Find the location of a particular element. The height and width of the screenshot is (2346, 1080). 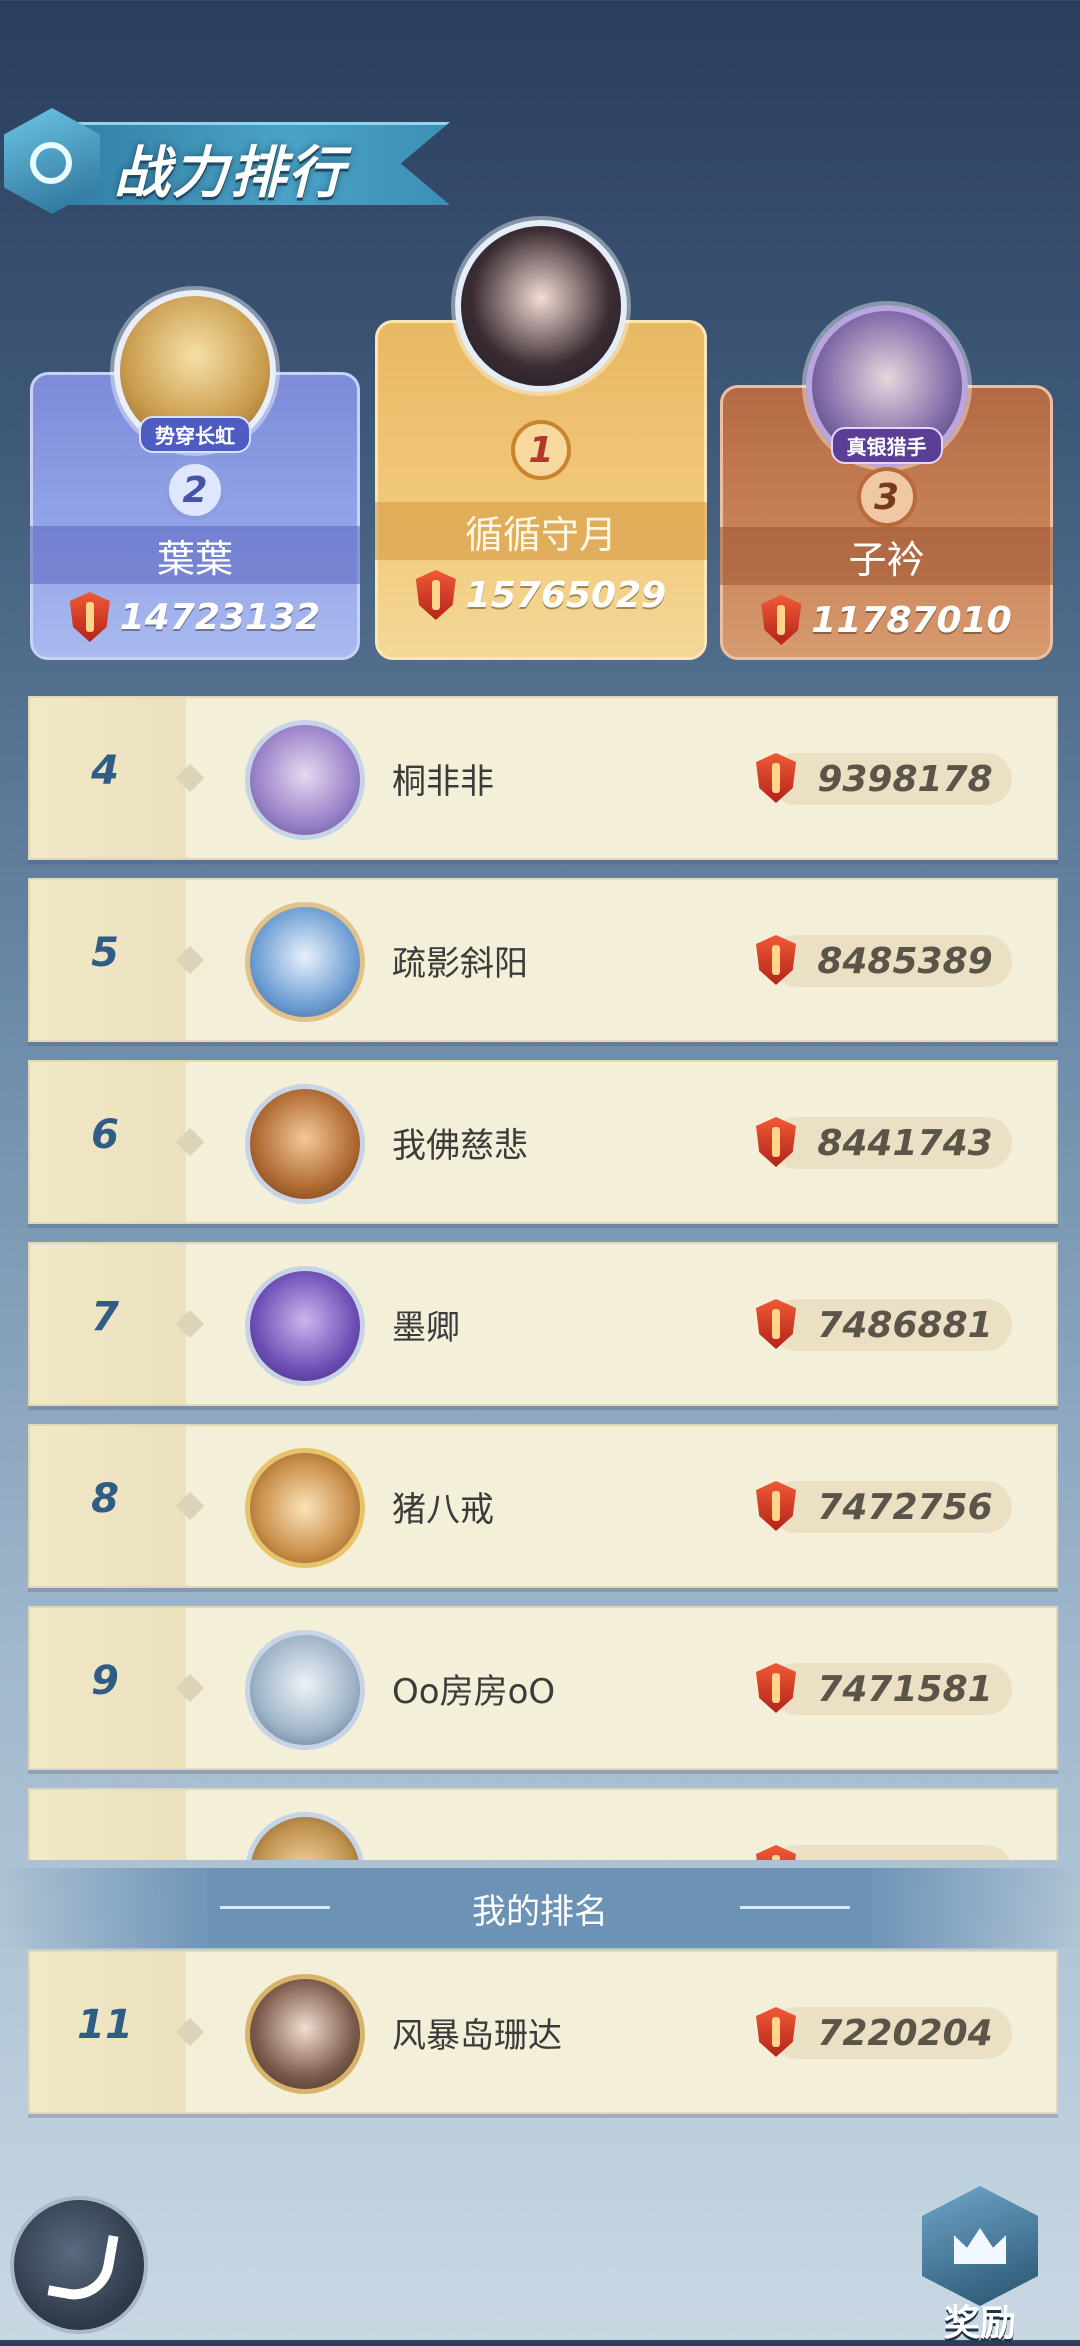

page-title: 战力排行 is located at coordinates (230, 173).